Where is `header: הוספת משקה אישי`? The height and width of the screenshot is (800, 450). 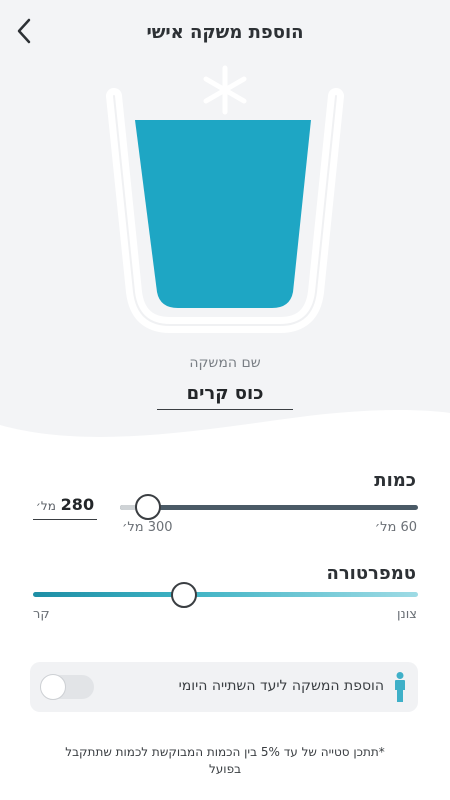 header: הוספת משקה אישי is located at coordinates (225, 33).